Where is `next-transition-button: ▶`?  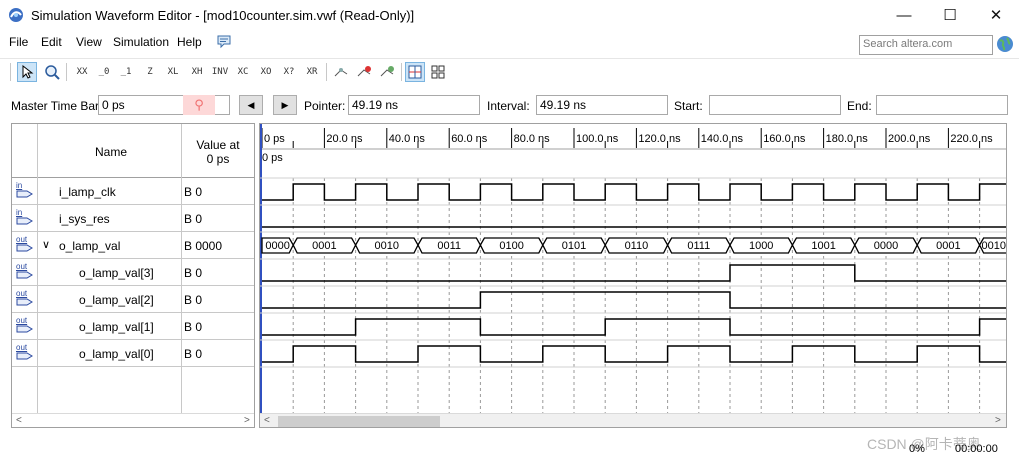 next-transition-button: ▶ is located at coordinates (285, 105).